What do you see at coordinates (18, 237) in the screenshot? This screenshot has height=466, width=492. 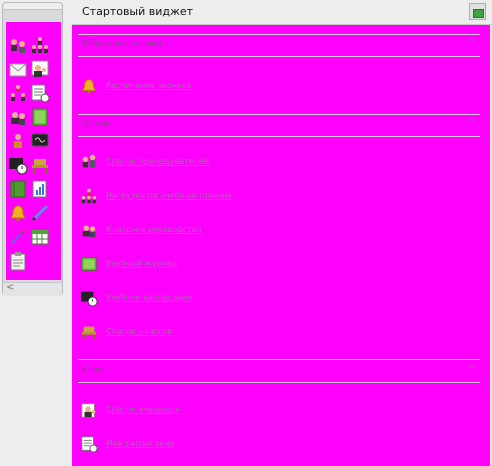 I see `pen-icon` at bounding box center [18, 237].